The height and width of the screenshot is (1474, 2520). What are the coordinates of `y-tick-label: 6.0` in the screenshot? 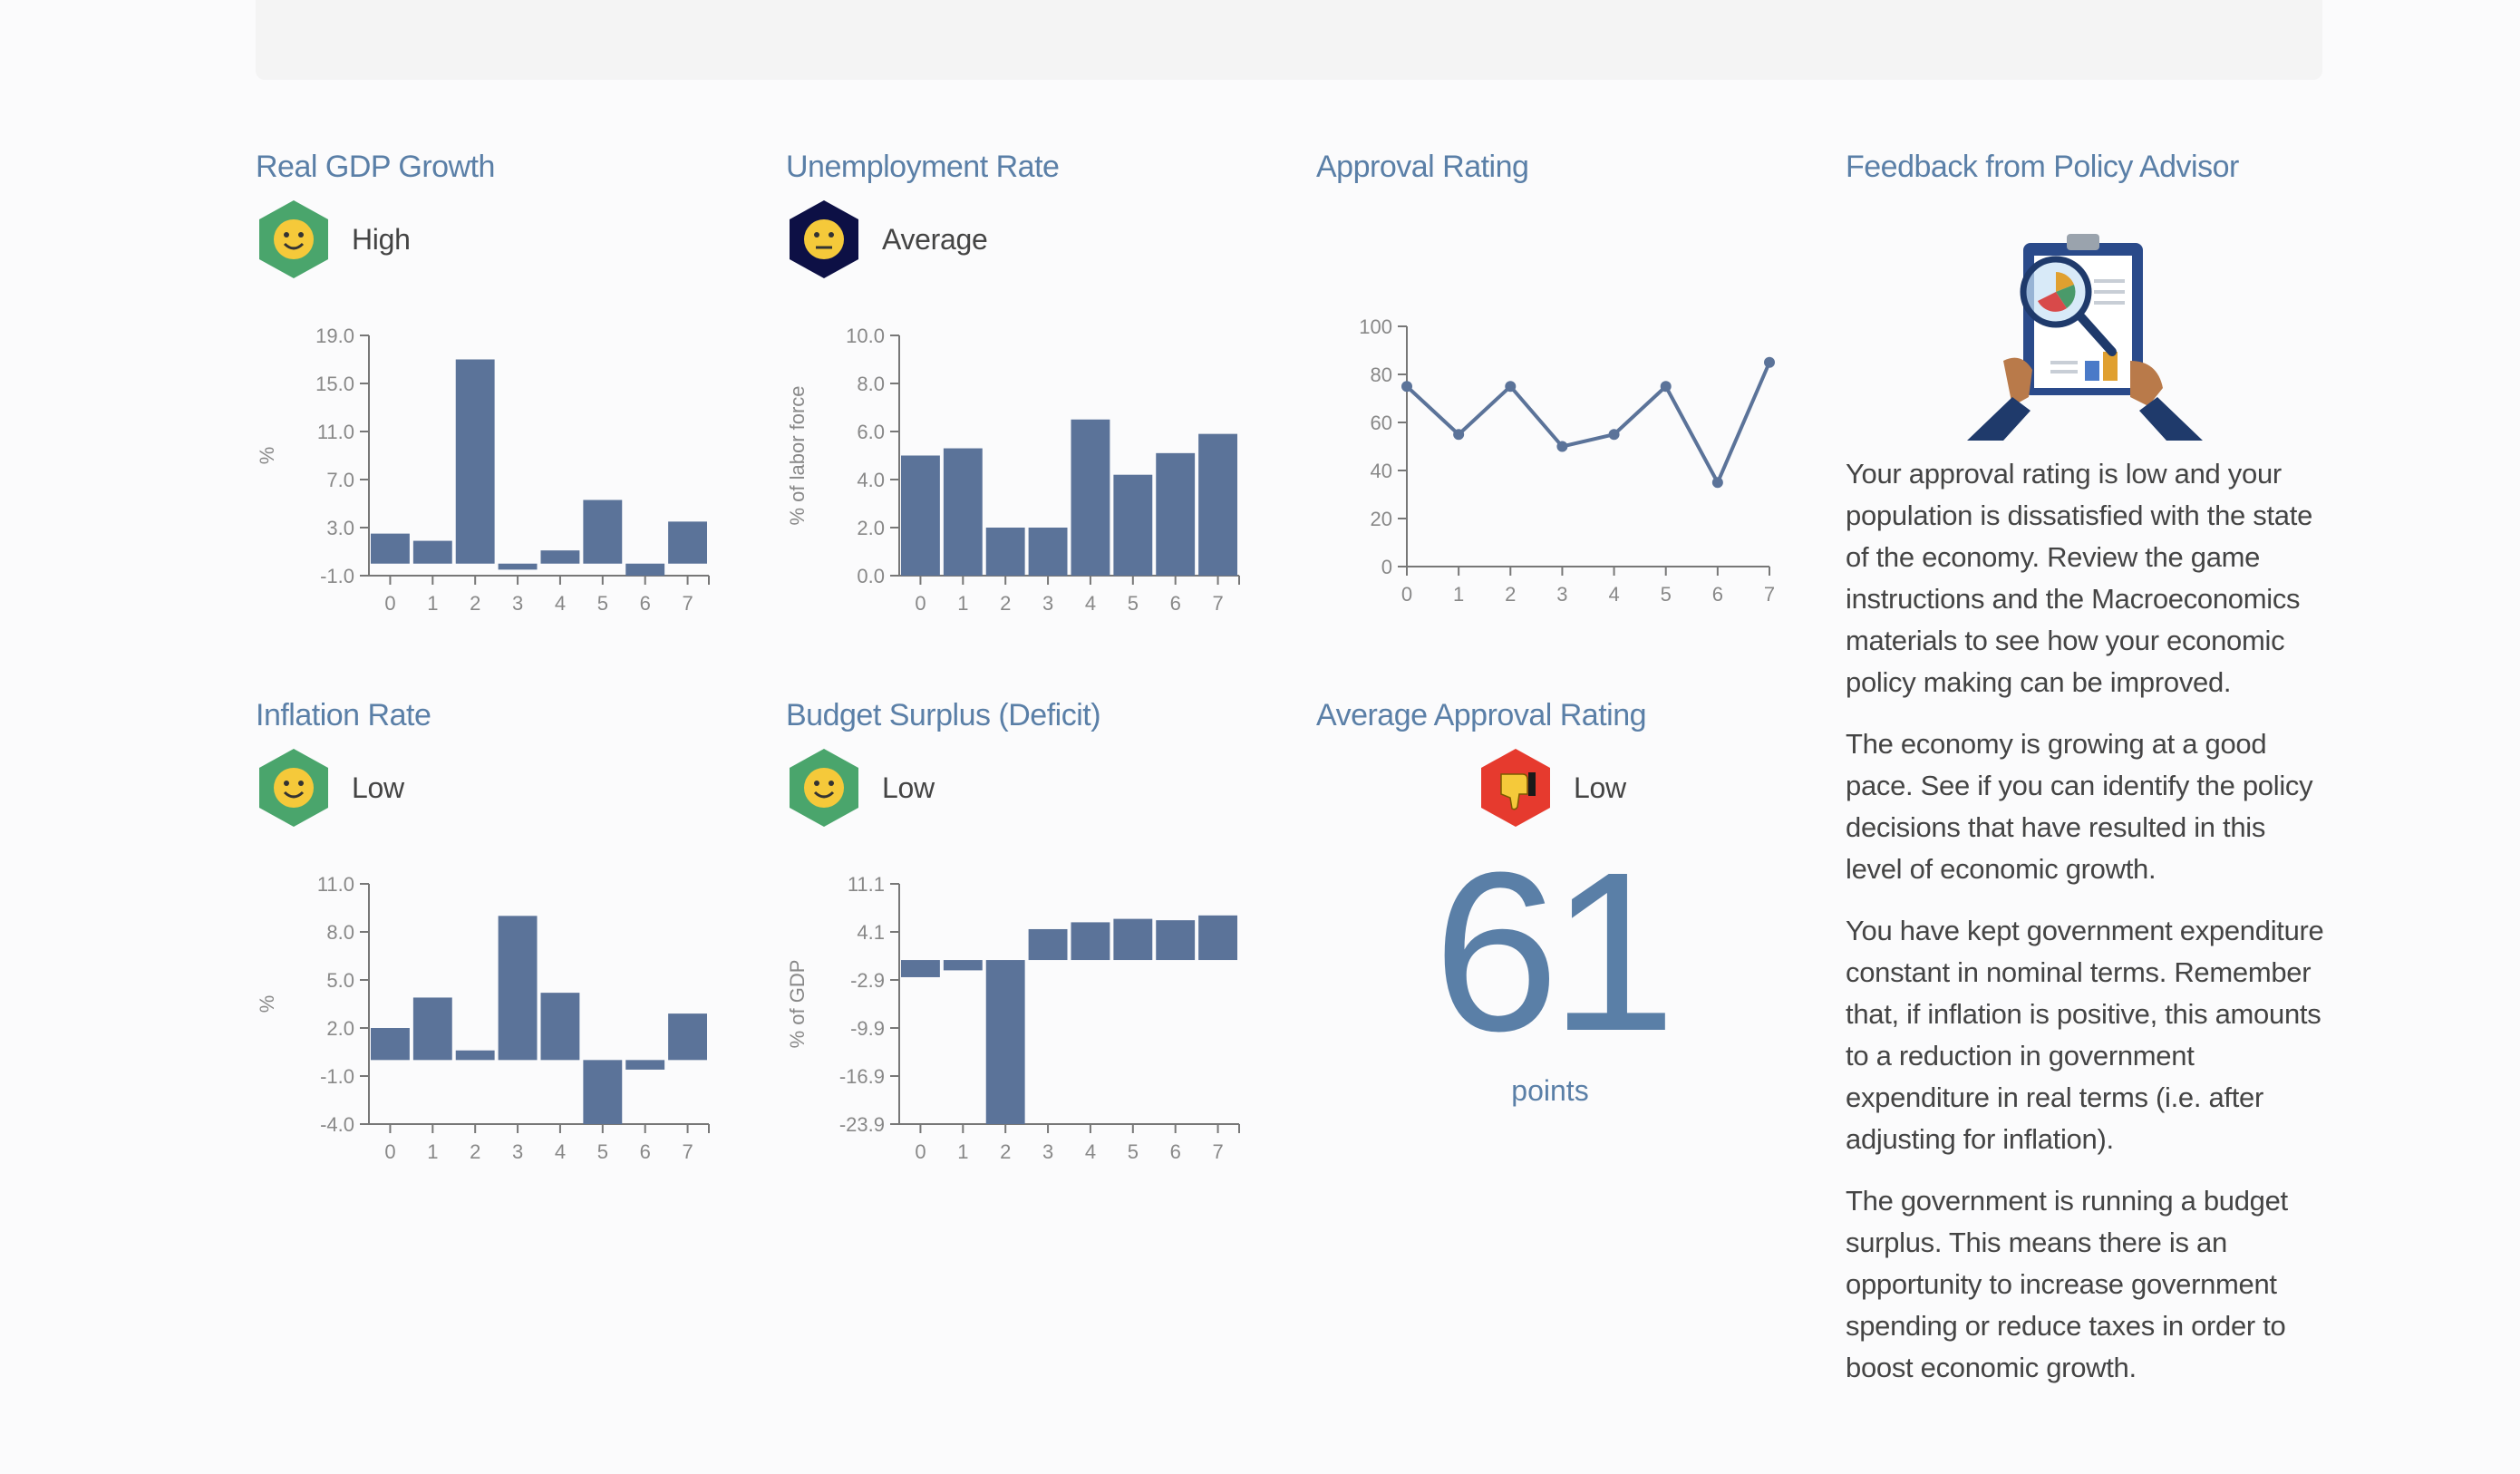 It's located at (871, 432).